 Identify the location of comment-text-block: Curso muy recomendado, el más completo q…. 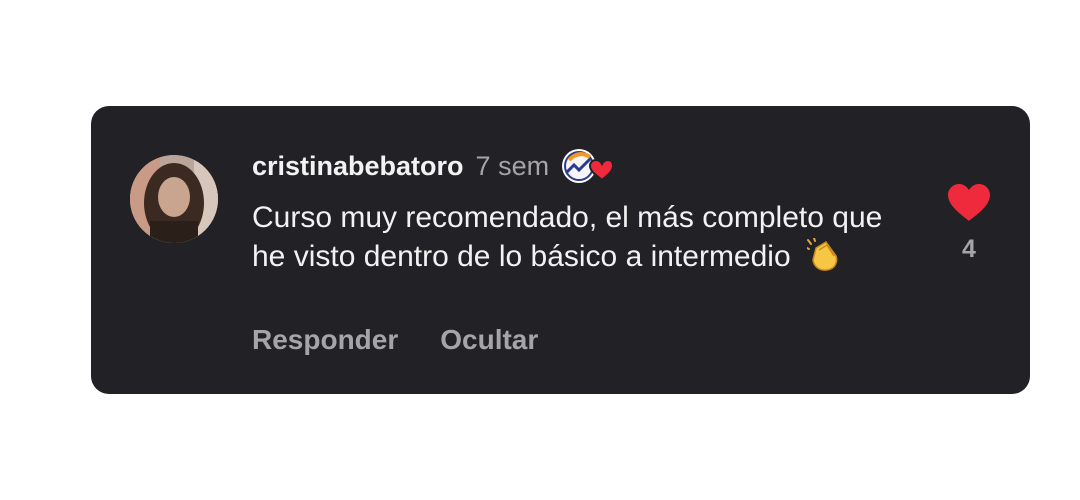
(572, 240).